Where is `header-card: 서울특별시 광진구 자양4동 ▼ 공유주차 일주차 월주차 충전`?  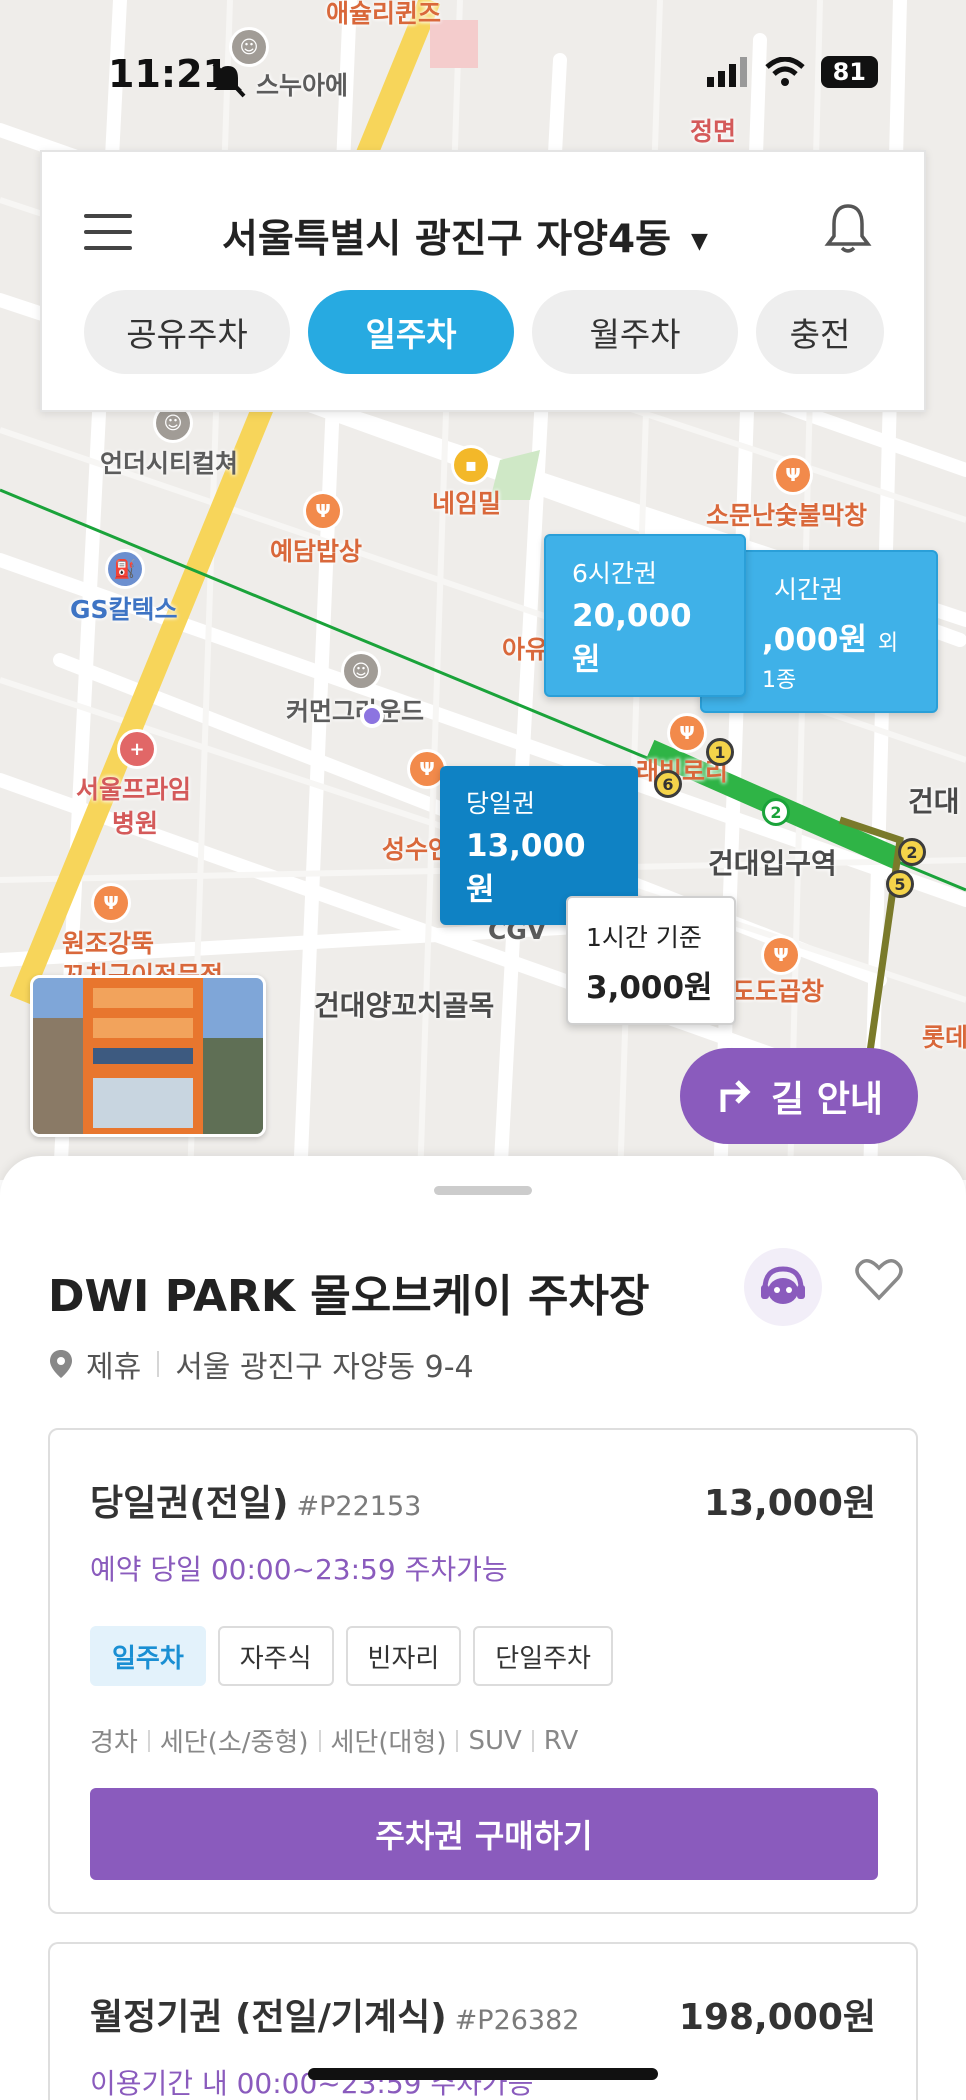
header-card: 서울특별시 광진구 자양4동 ▼ 공유주차 일주차 월주차 충전 is located at coordinates (483, 281).